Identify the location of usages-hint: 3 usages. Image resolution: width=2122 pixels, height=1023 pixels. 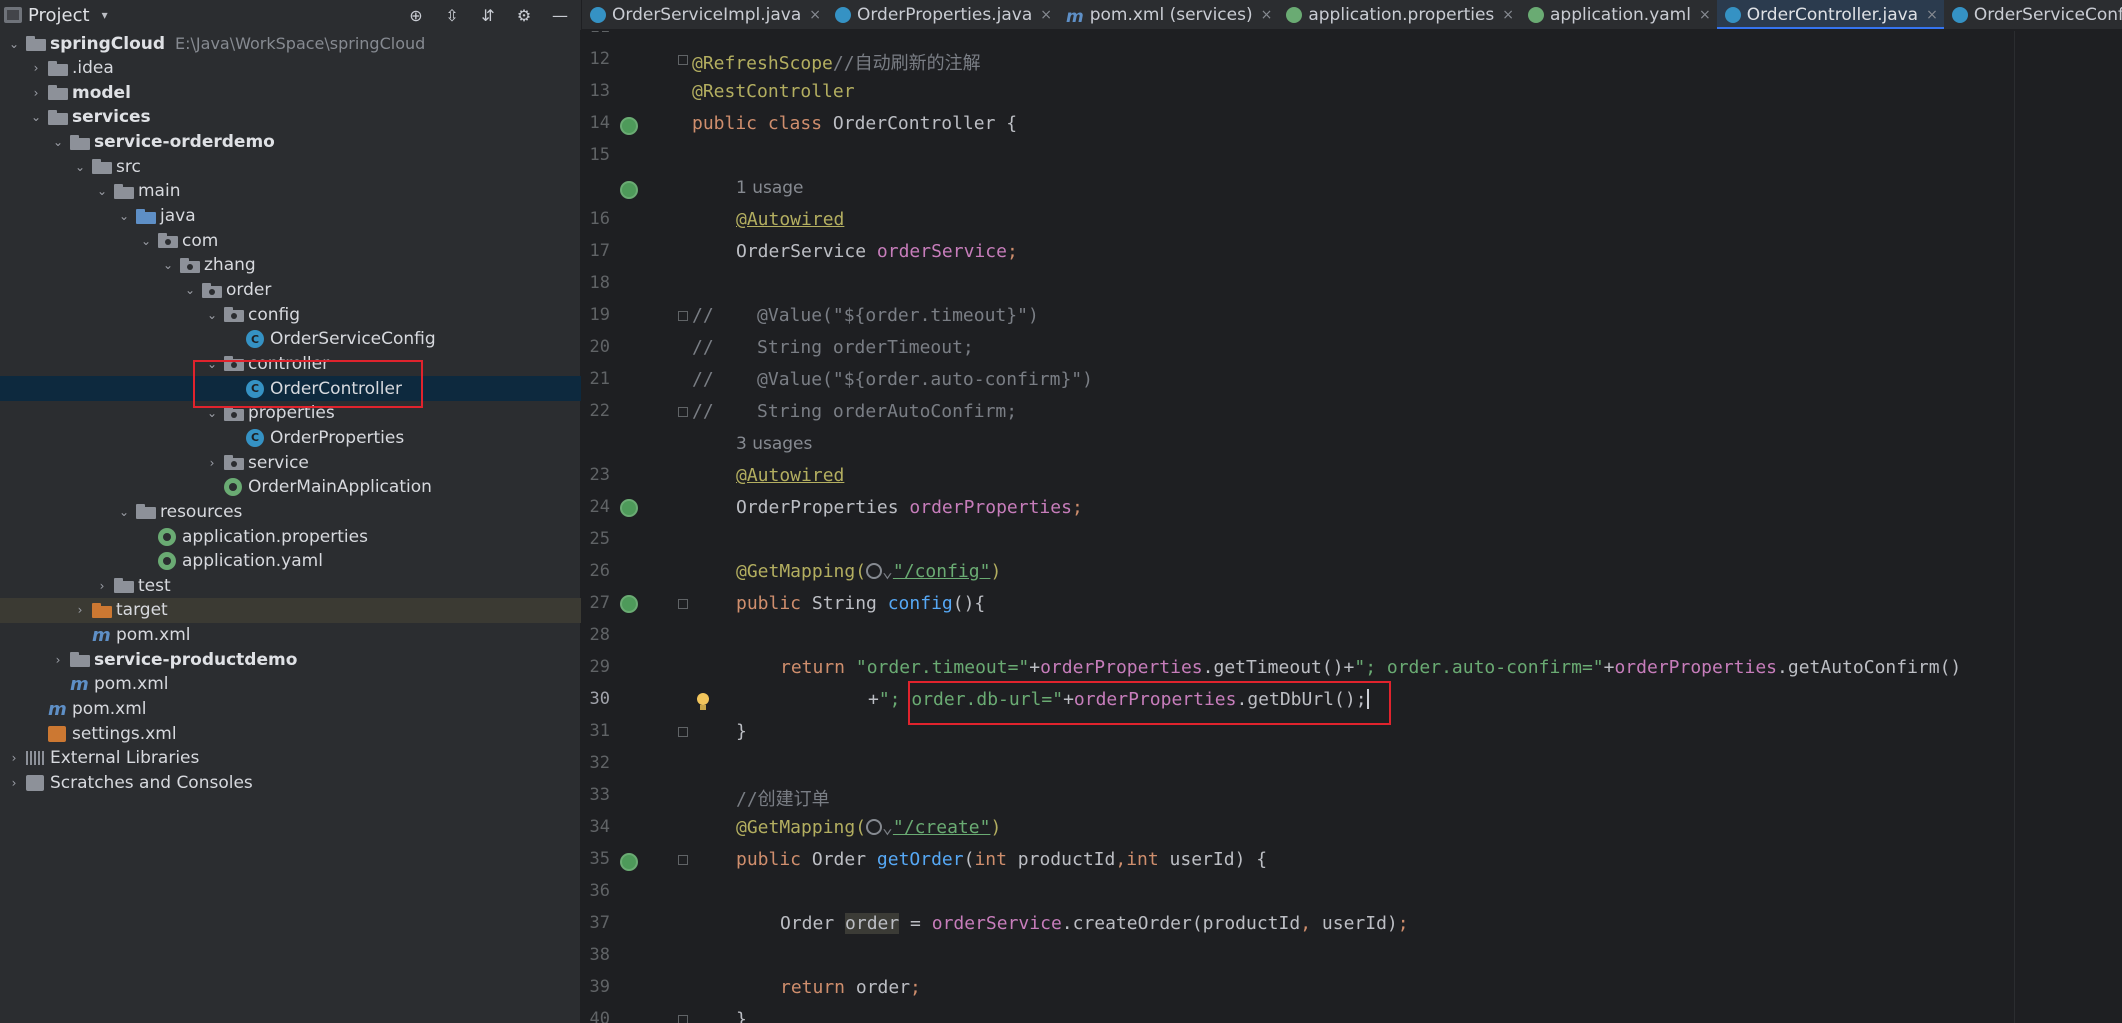
(774, 444).